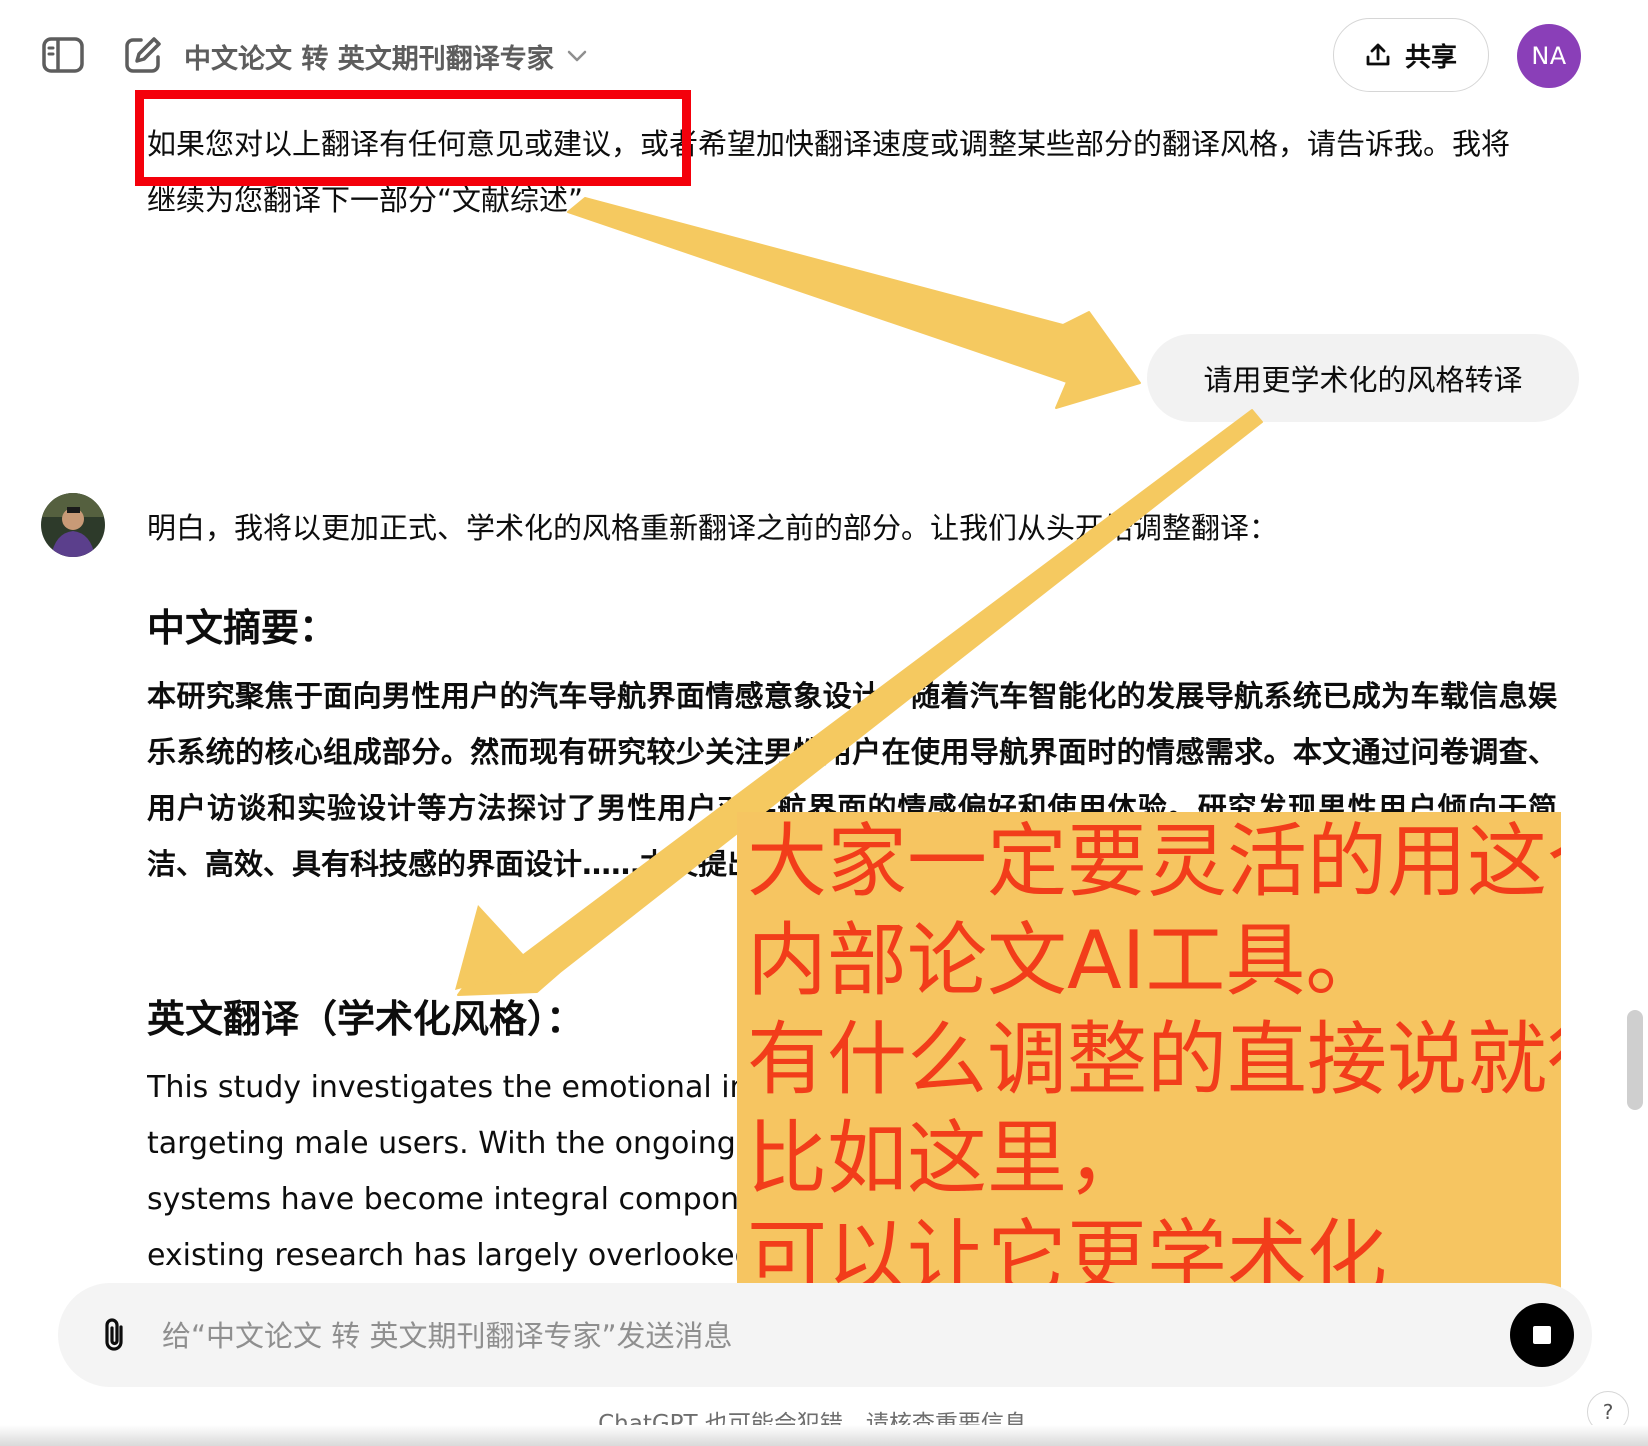 The image size is (1648, 1446). Describe the element at coordinates (713, 528) in the screenshot. I see `assistant-intro-text: 明白，我将以更加正式、学术化的风格重新翻译之前的部分。让我们从头开始调整翻译：` at that location.